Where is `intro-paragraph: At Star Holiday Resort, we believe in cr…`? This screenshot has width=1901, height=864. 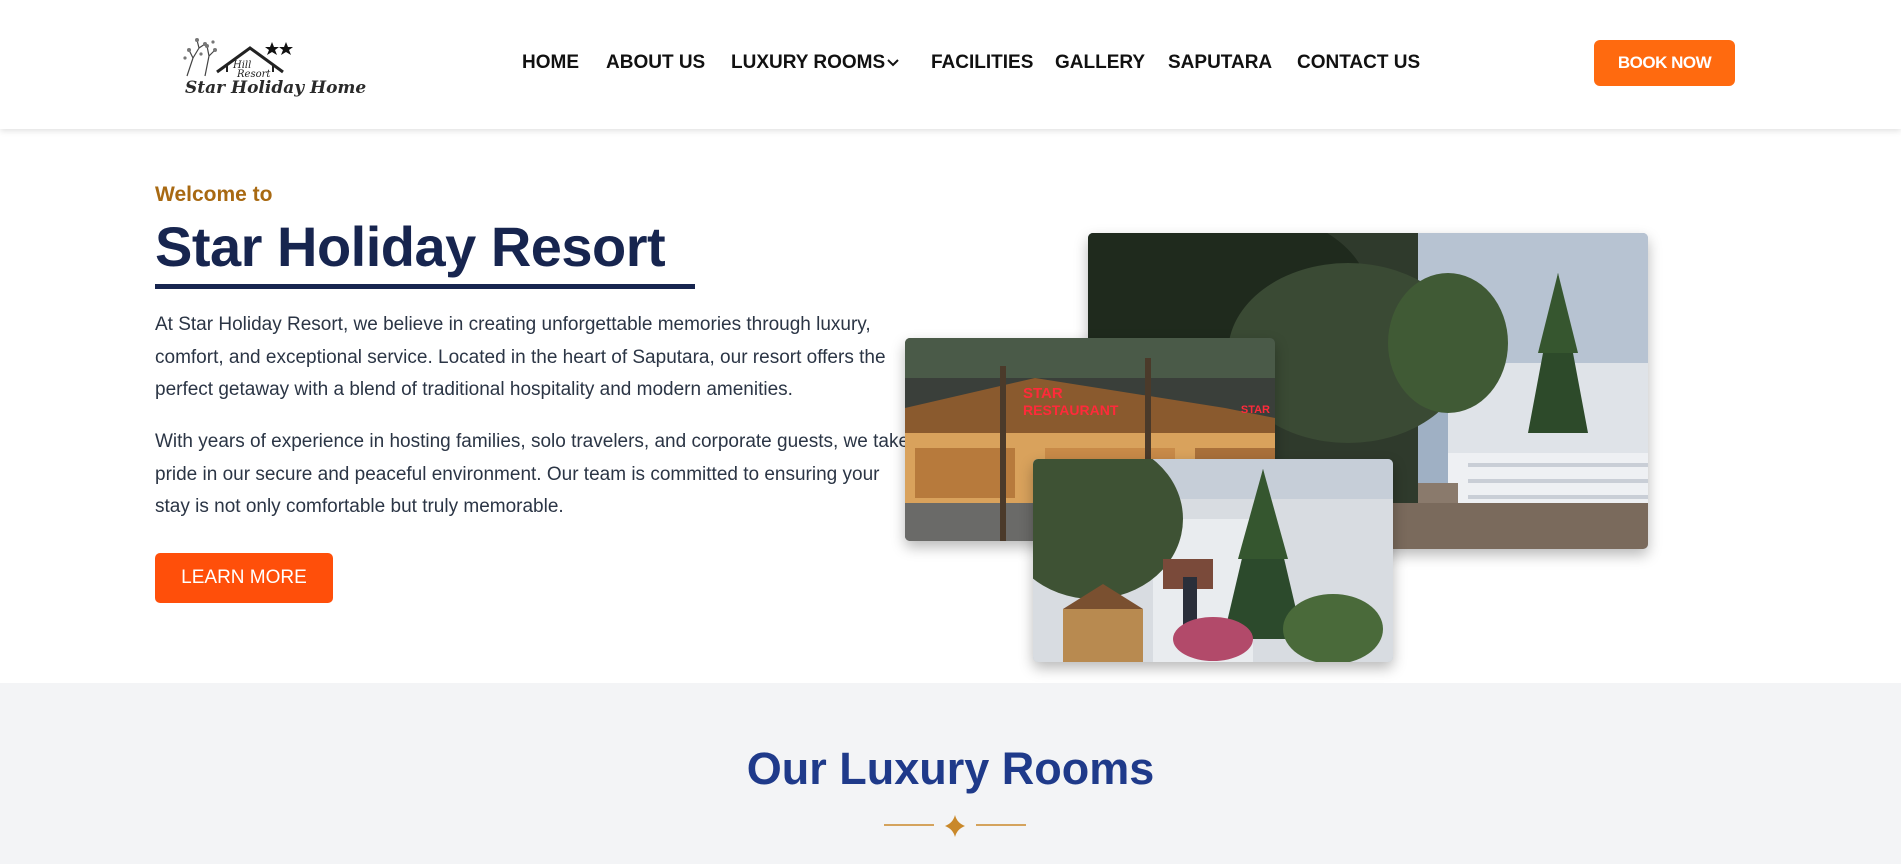
intro-paragraph: At Star Holiday Resort, we believe in cr… is located at coordinates (520, 357).